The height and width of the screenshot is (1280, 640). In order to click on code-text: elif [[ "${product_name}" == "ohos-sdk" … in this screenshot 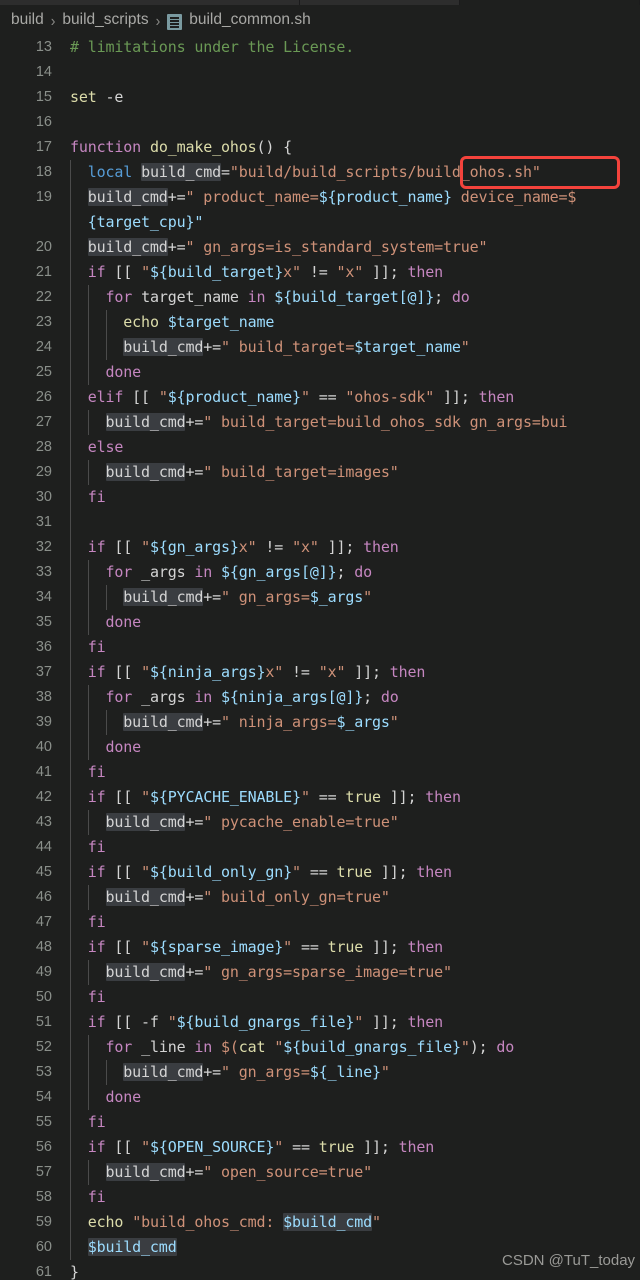, I will do `click(292, 397)`.